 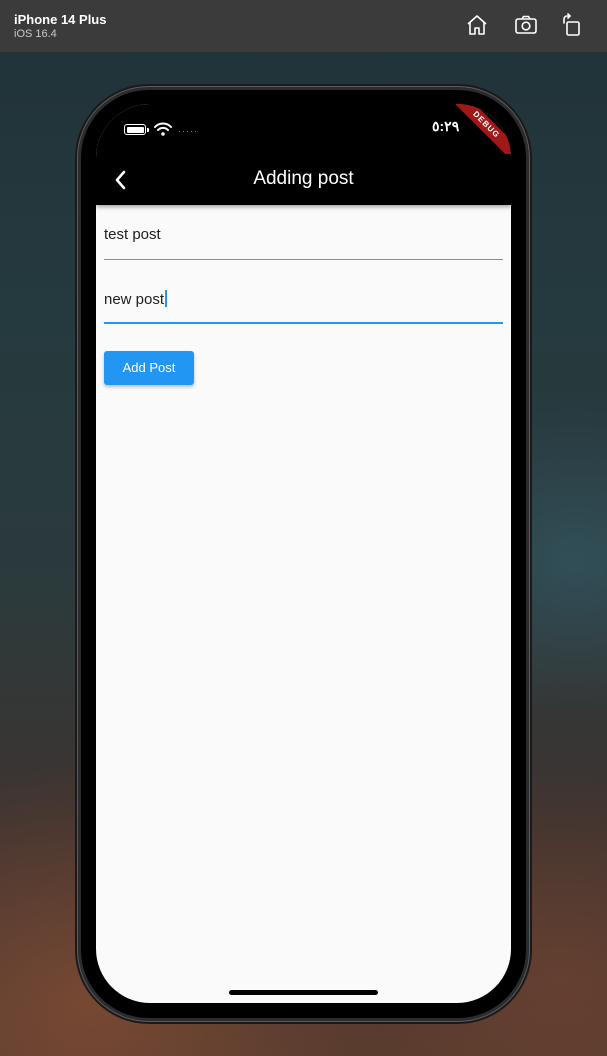 I want to click on status-bar: ····· ٥:٢٩ DEBUG, so click(x=303, y=136).